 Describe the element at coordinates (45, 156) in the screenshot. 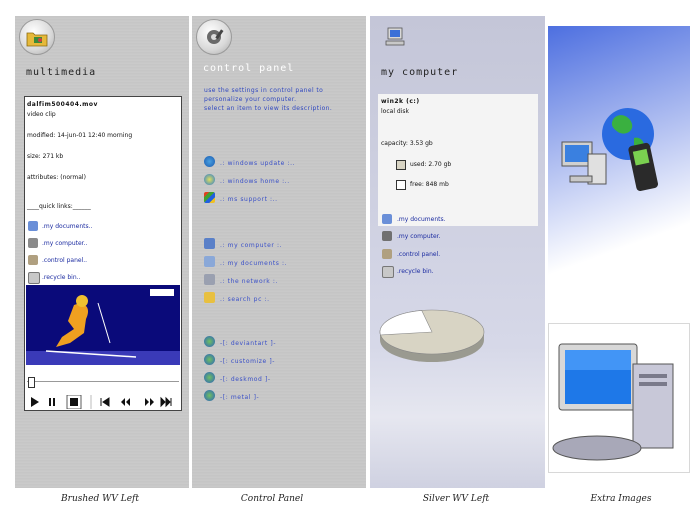

I see `file-size: size: 271 kb` at that location.